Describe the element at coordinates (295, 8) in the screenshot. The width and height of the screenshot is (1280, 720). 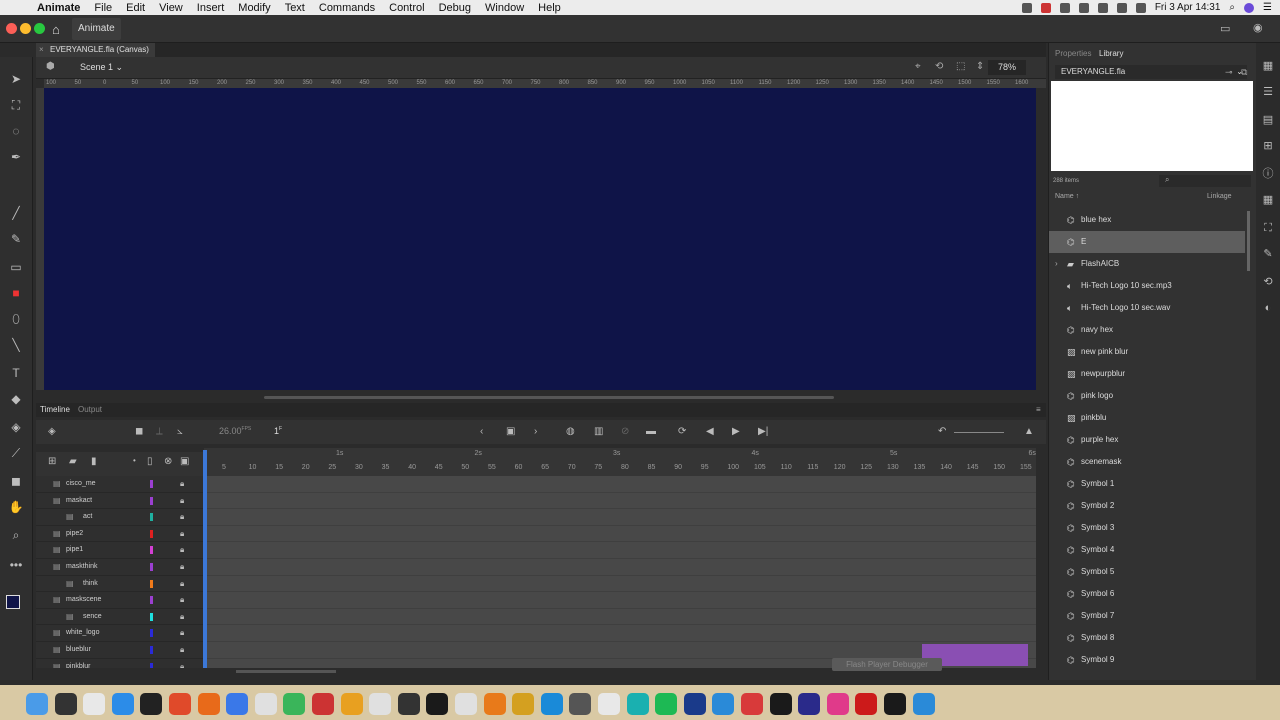
I see `menu-text: Text` at that location.